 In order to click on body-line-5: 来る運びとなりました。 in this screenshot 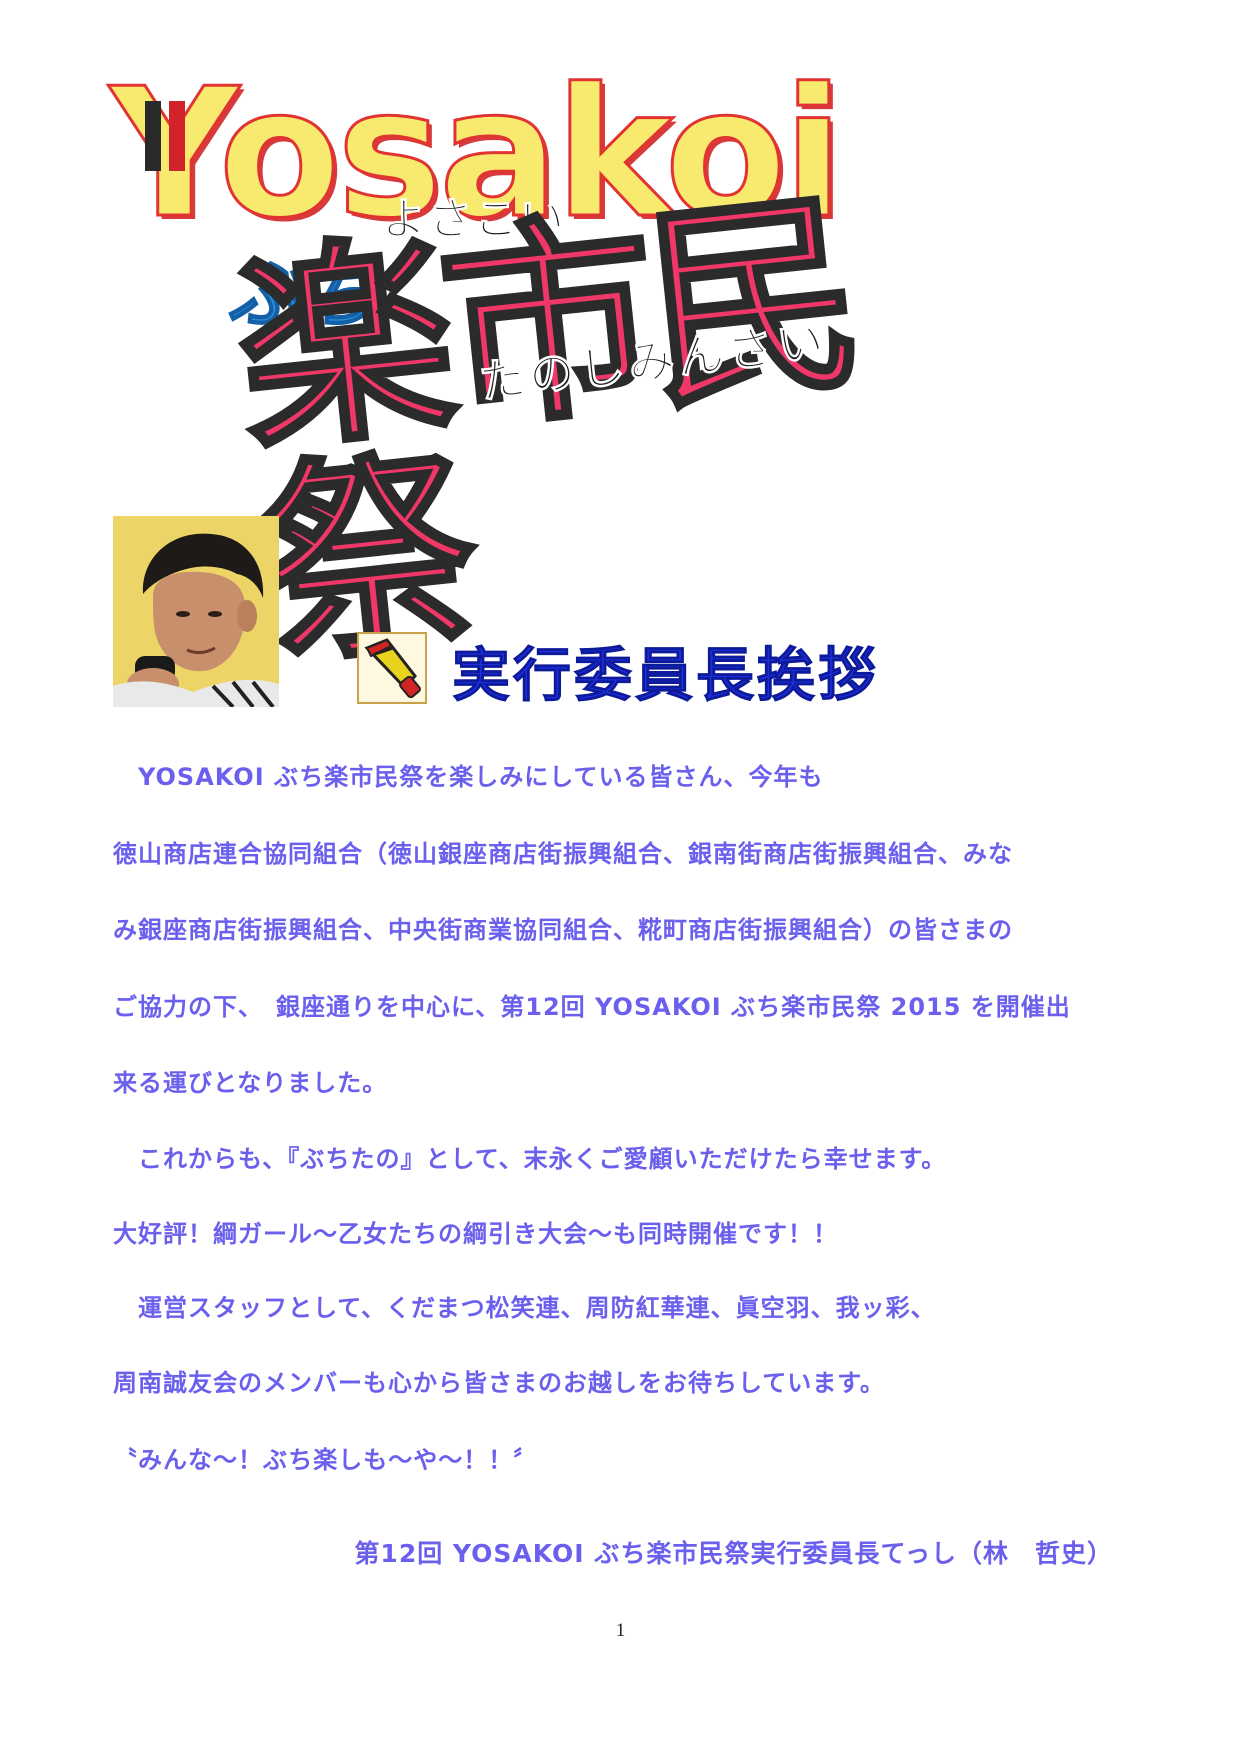, I will do `click(250, 1083)`.